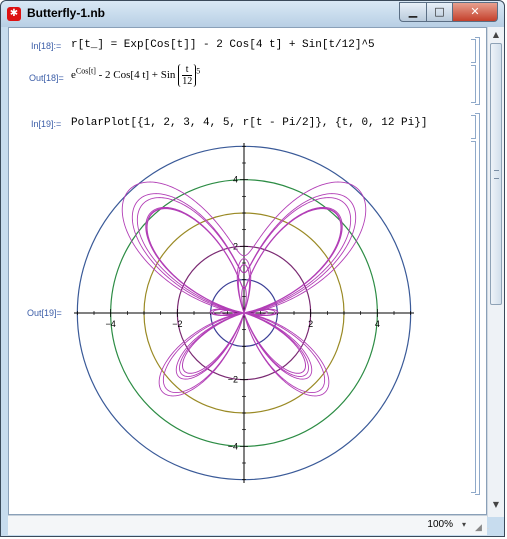 This screenshot has height=539, width=507. I want to click on status-bar: 100% ▾ ◢, so click(247, 525).